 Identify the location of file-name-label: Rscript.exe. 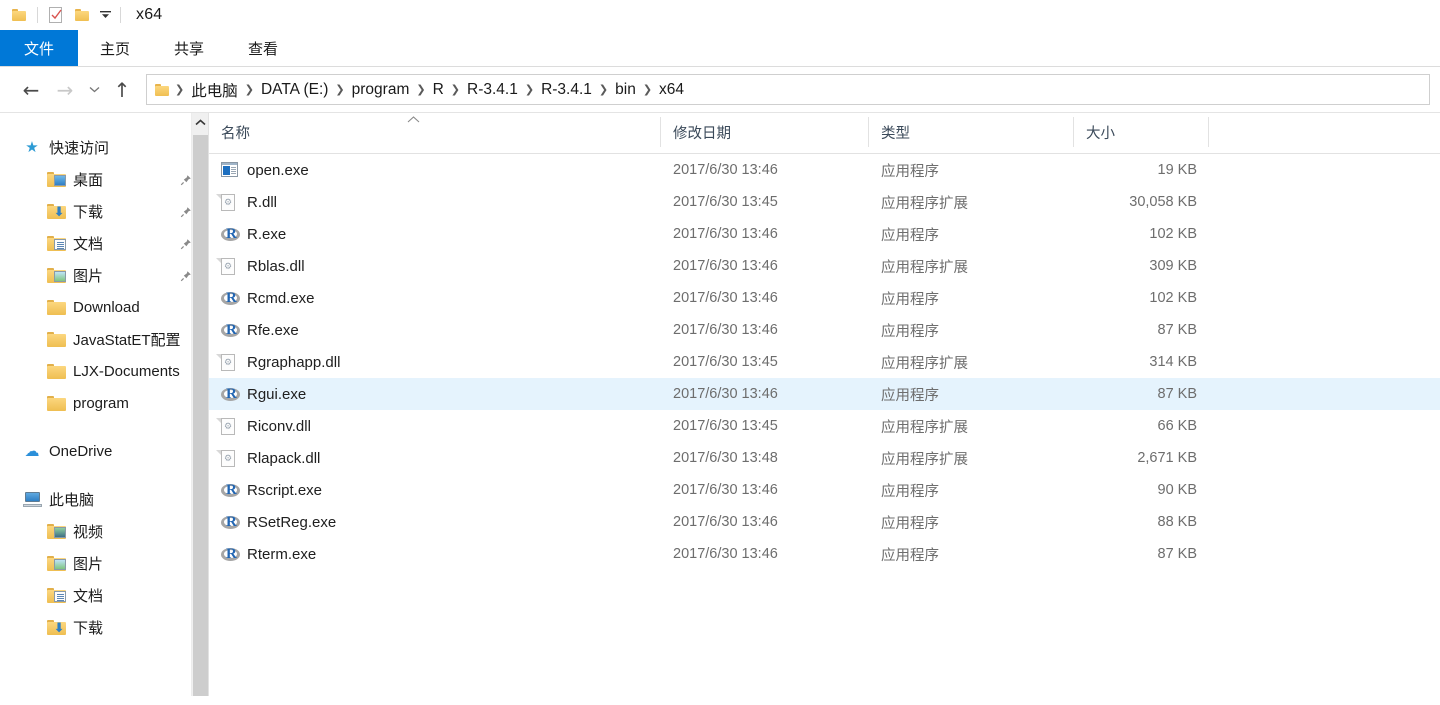
(285, 490).